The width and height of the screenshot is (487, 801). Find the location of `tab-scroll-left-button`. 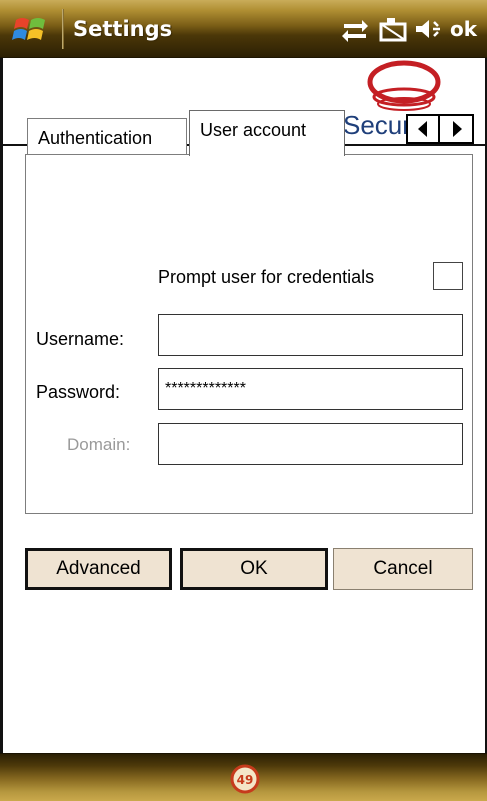

tab-scroll-left-button is located at coordinates (424, 129).